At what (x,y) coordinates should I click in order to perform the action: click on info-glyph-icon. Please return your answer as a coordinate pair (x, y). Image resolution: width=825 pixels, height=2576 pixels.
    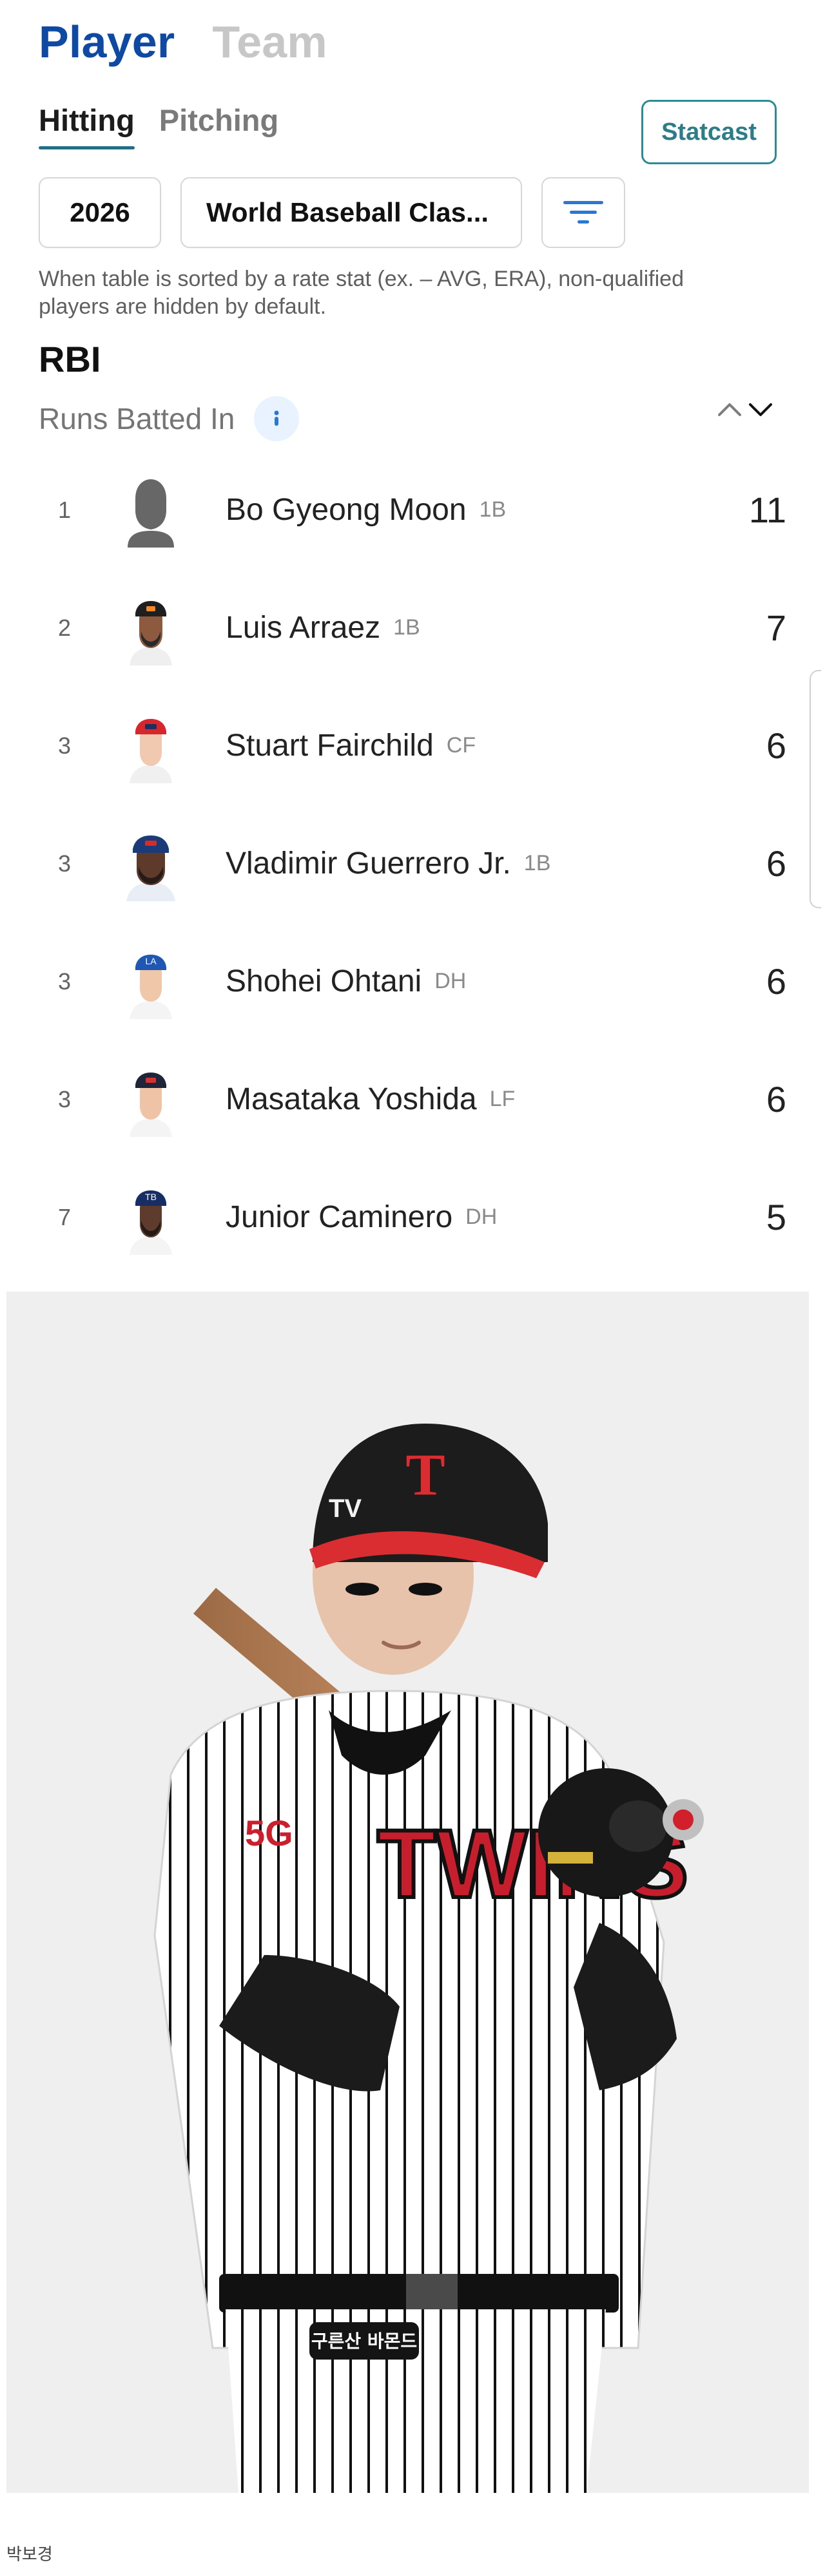
    Looking at the image, I should click on (276, 418).